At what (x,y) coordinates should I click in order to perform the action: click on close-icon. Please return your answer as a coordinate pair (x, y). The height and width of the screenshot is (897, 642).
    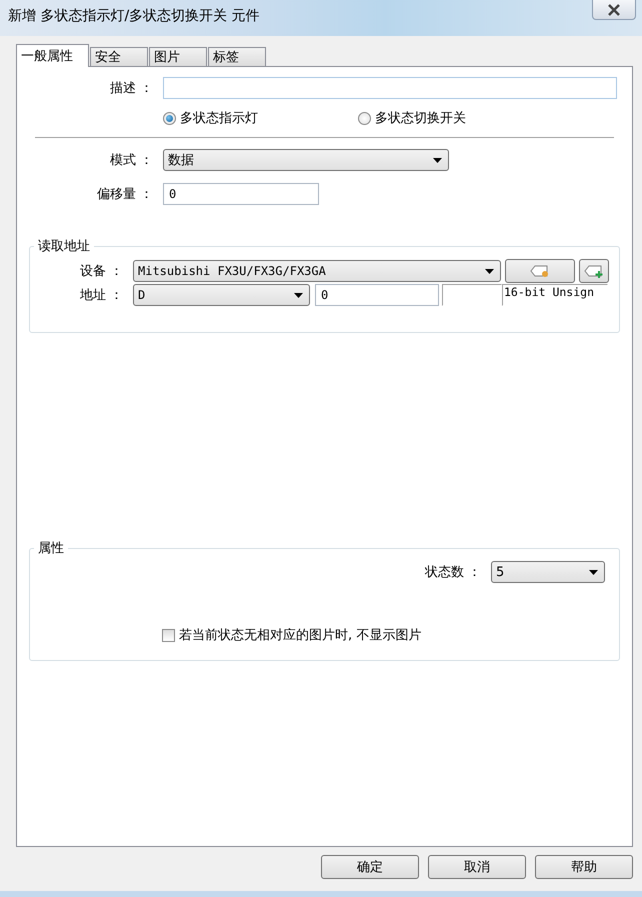
    Looking at the image, I should click on (614, 10).